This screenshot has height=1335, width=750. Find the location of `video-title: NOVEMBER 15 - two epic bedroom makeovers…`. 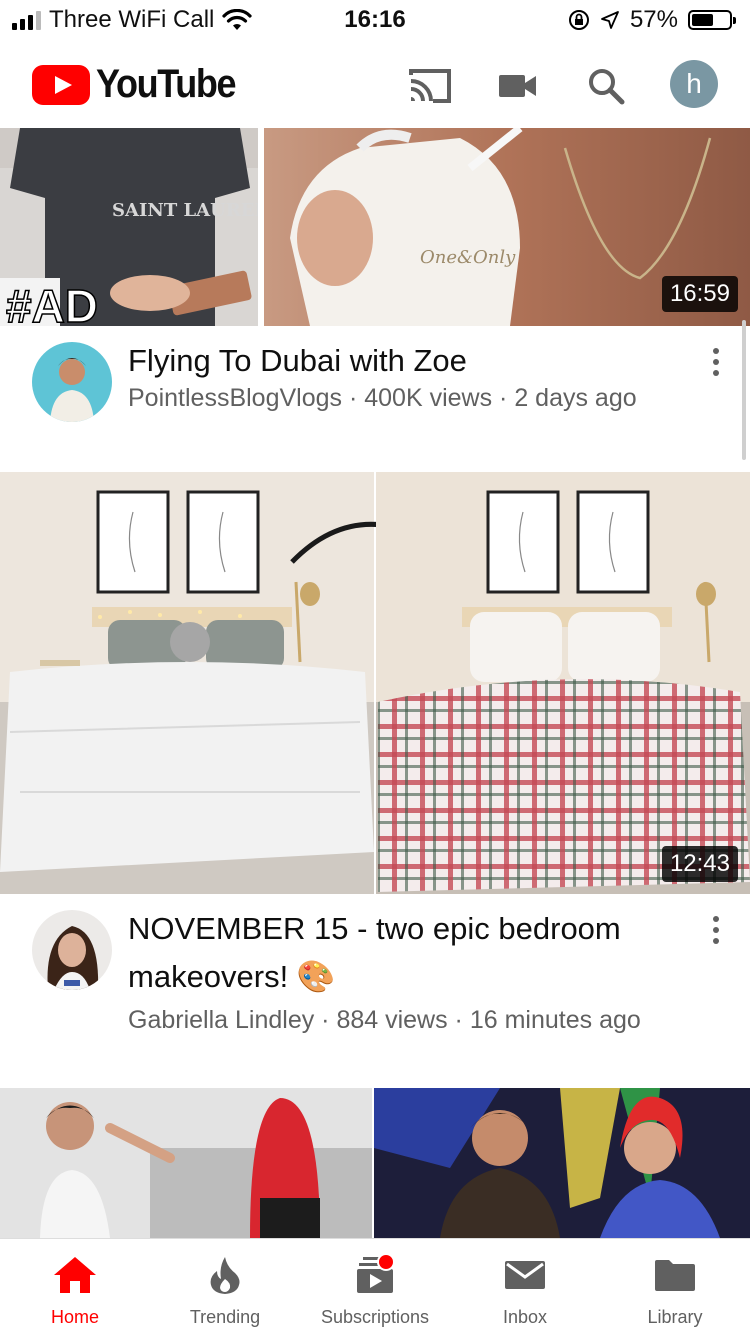

video-title: NOVEMBER 15 - two epic bedroom makeovers… is located at coordinates (399, 953).